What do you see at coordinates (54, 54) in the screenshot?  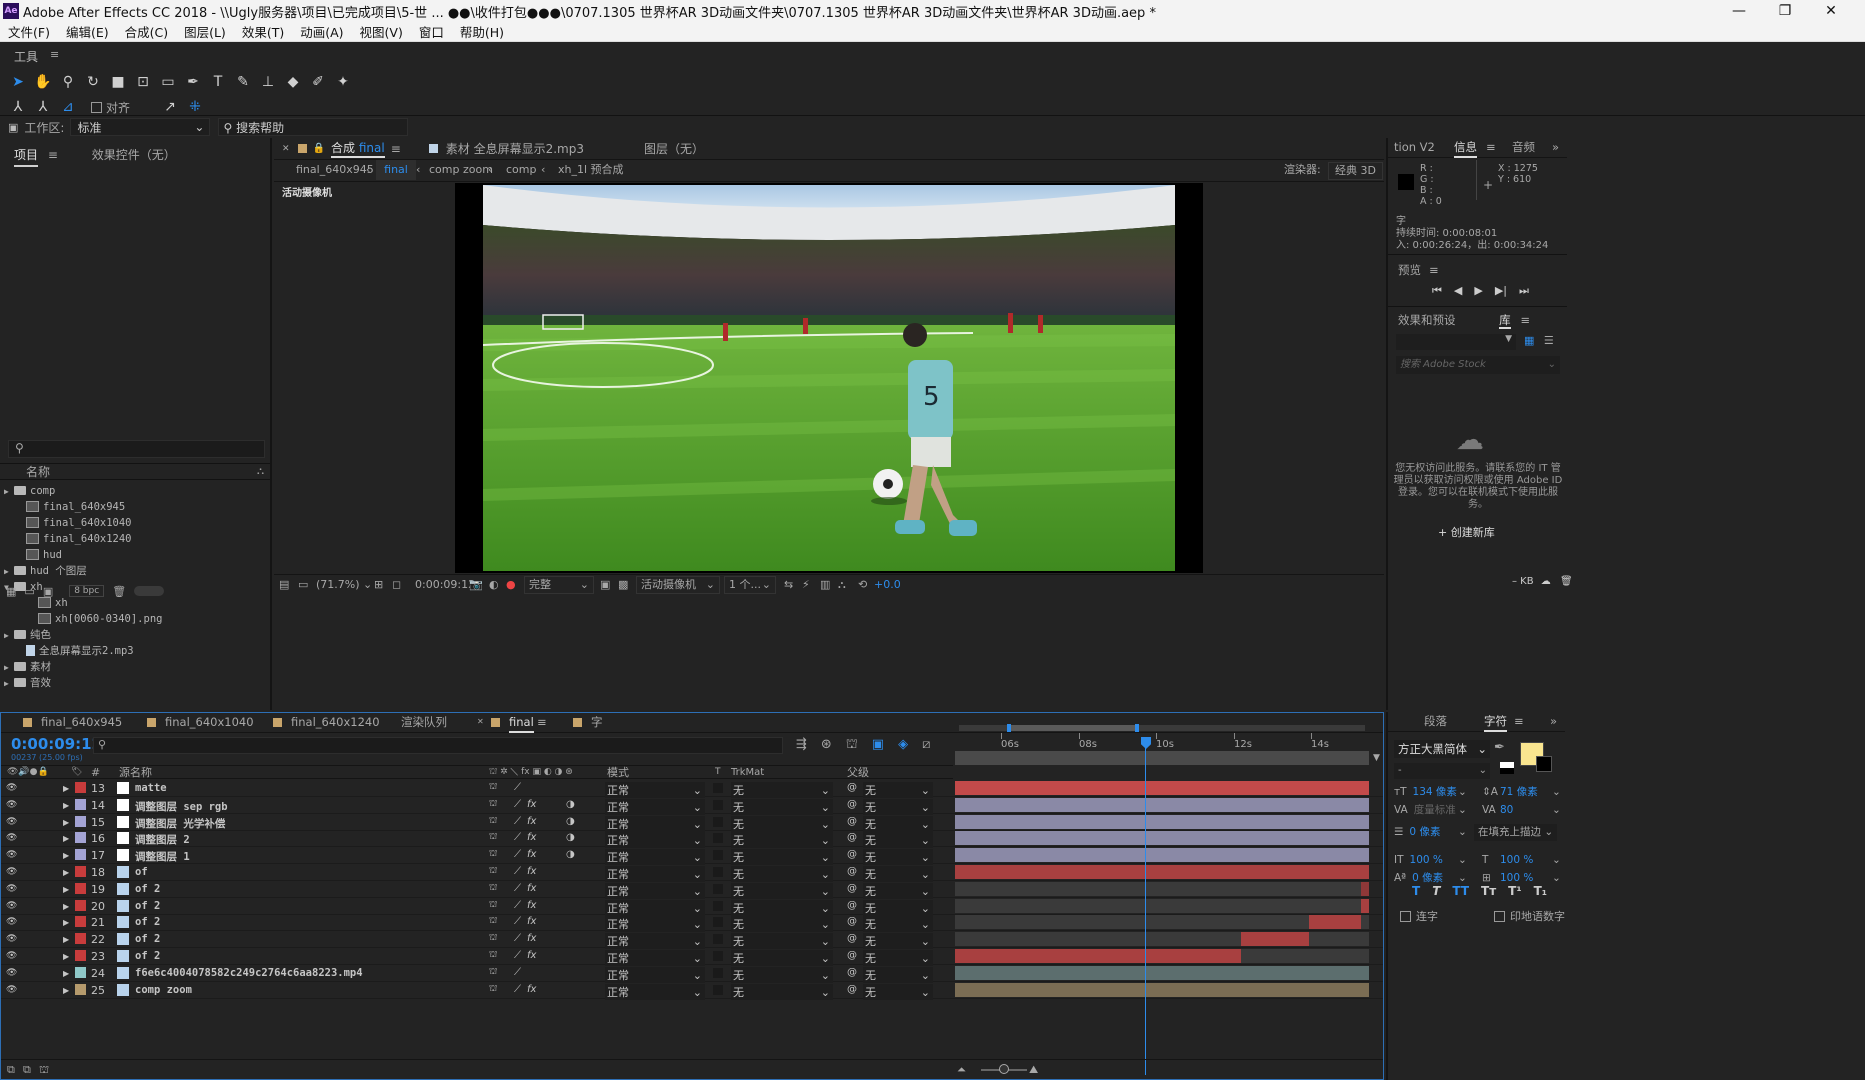 I see `tools-menu-icon: ≡` at bounding box center [54, 54].